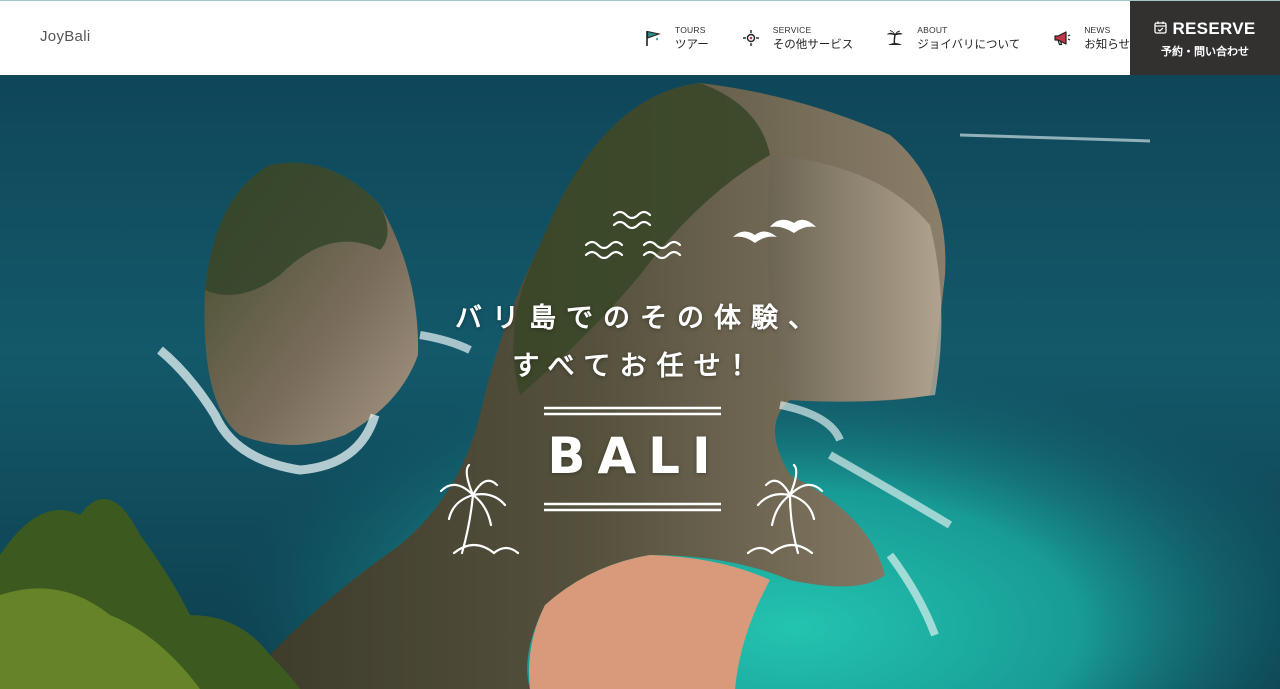 The height and width of the screenshot is (689, 1280). I want to click on compass-icon, so click(751, 38).